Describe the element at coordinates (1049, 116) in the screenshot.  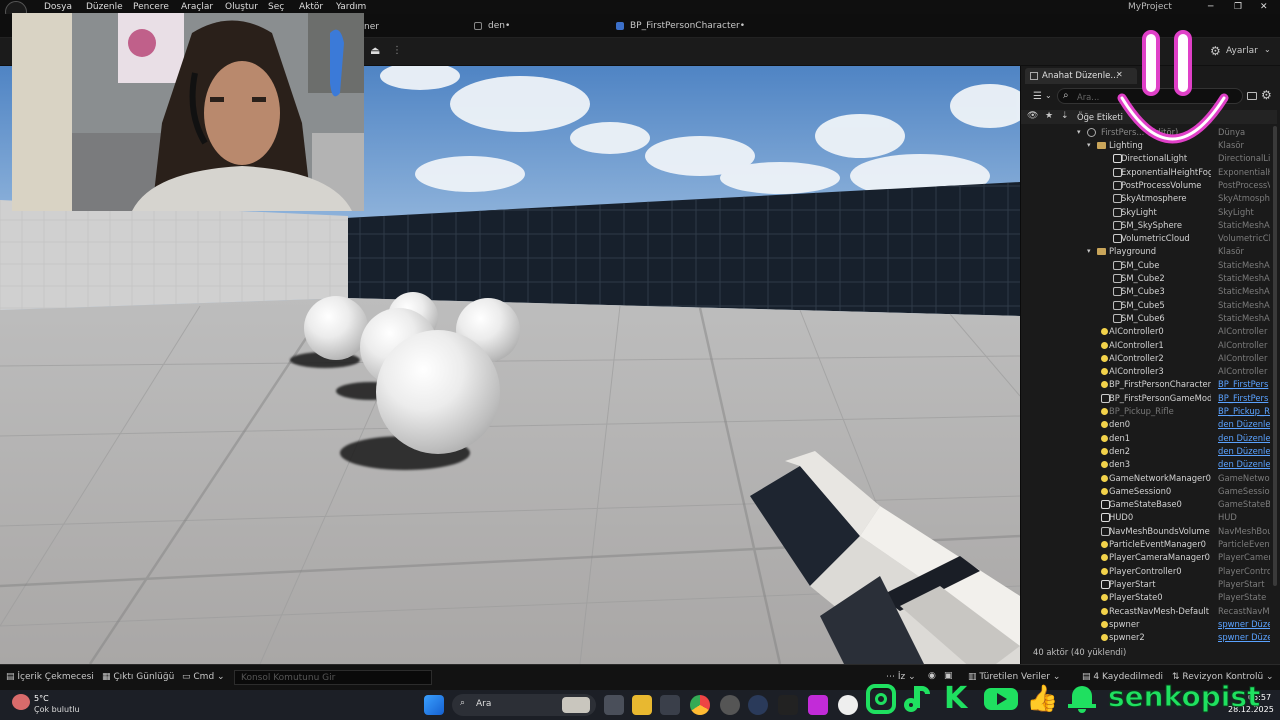
I see `star-icon: ★` at that location.